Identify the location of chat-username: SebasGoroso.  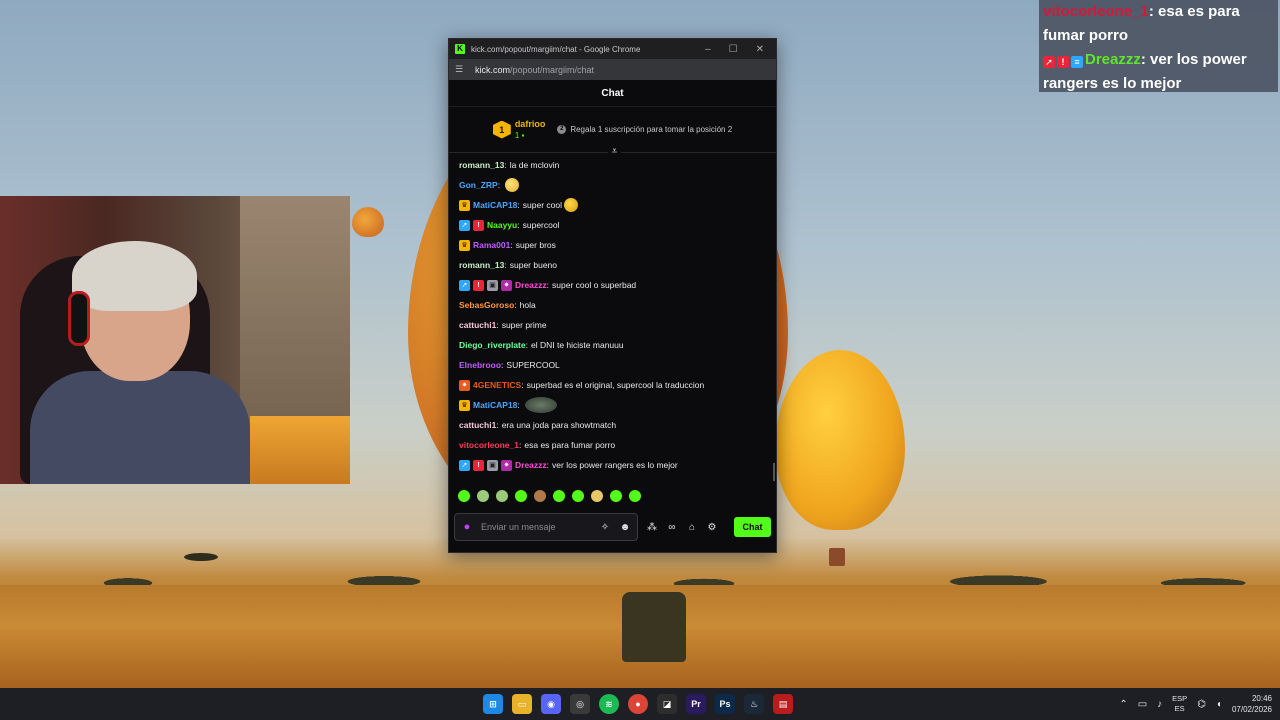
(486, 305).